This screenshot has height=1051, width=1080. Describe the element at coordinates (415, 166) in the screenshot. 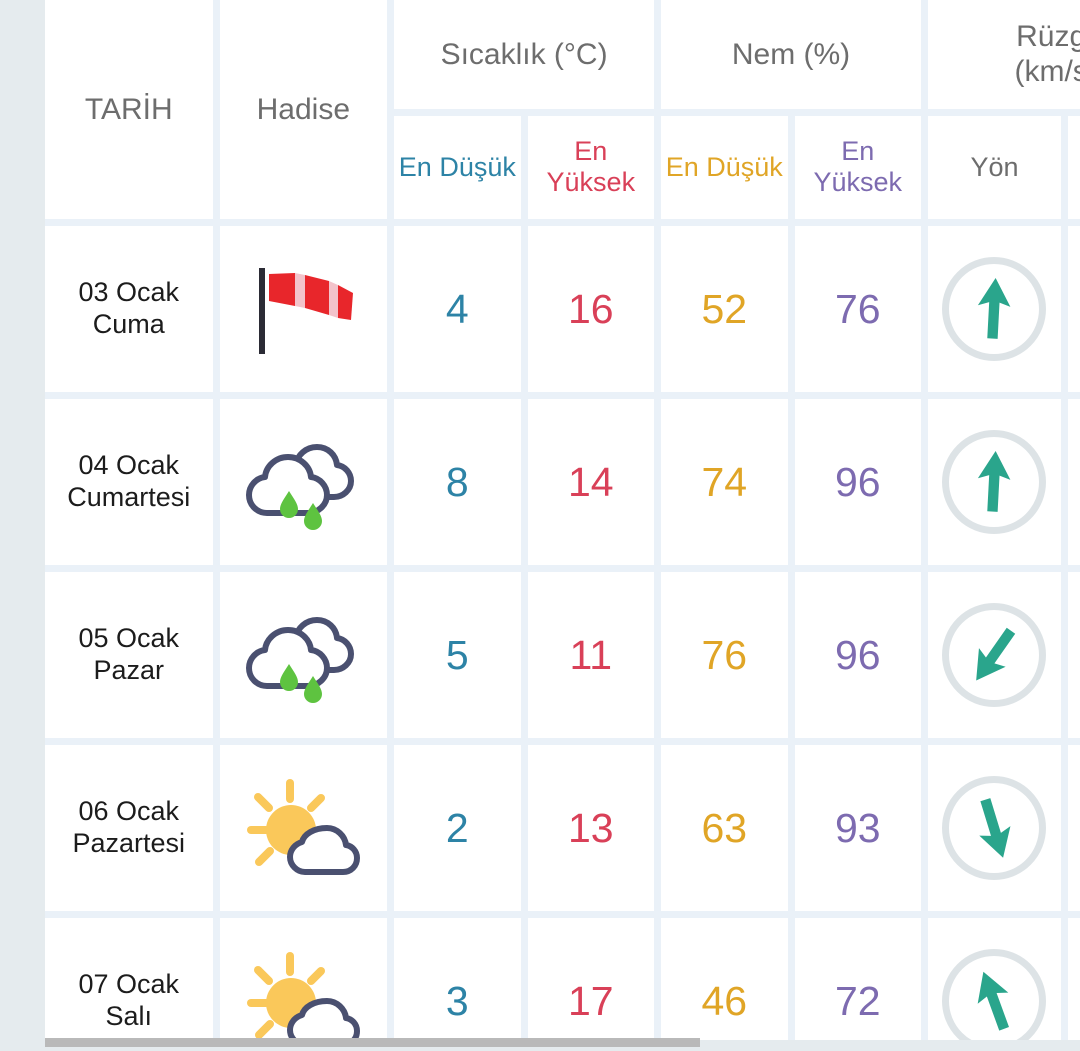

I see `header-temp-min-line1: En` at that location.